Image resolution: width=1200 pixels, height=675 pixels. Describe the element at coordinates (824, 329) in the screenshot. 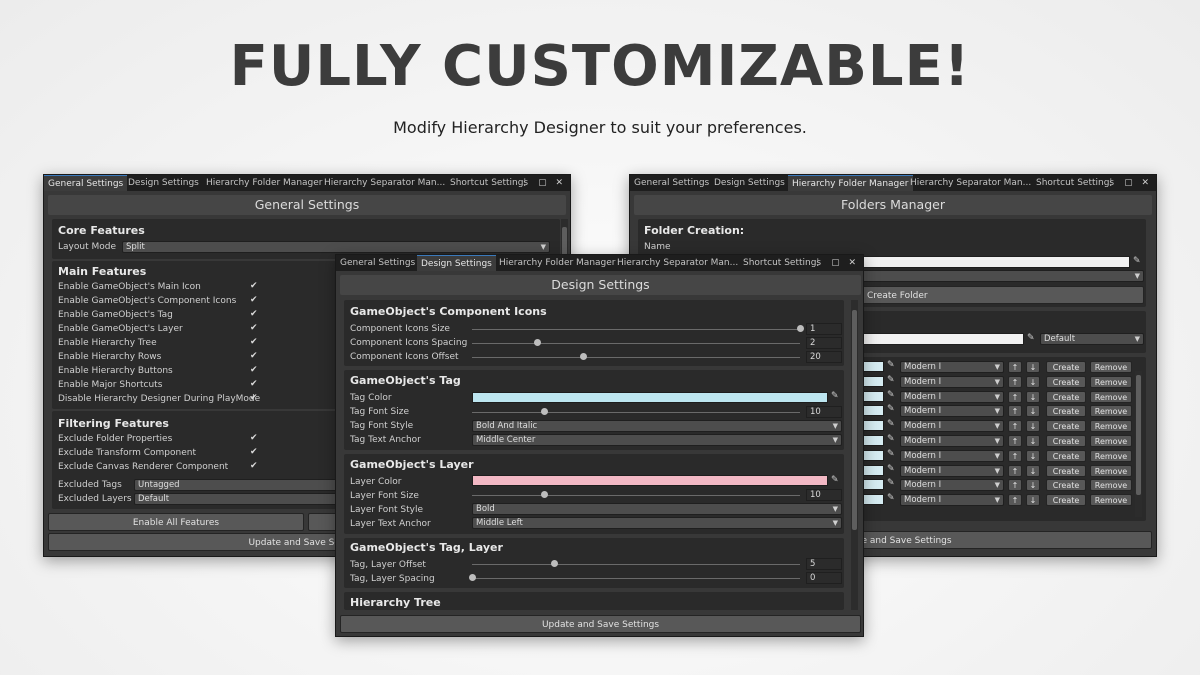

I see `component-icons-size-field: 1` at that location.